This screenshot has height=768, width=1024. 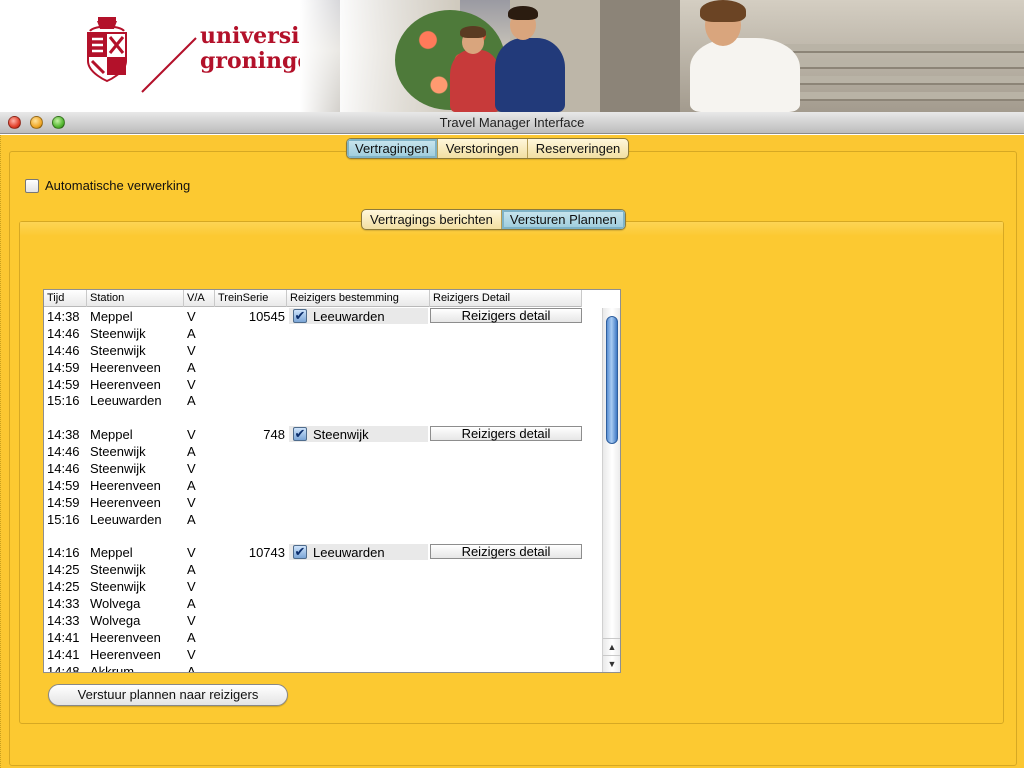 What do you see at coordinates (118, 185) in the screenshot?
I see `auto-processing-label: Automatische verwerking` at bounding box center [118, 185].